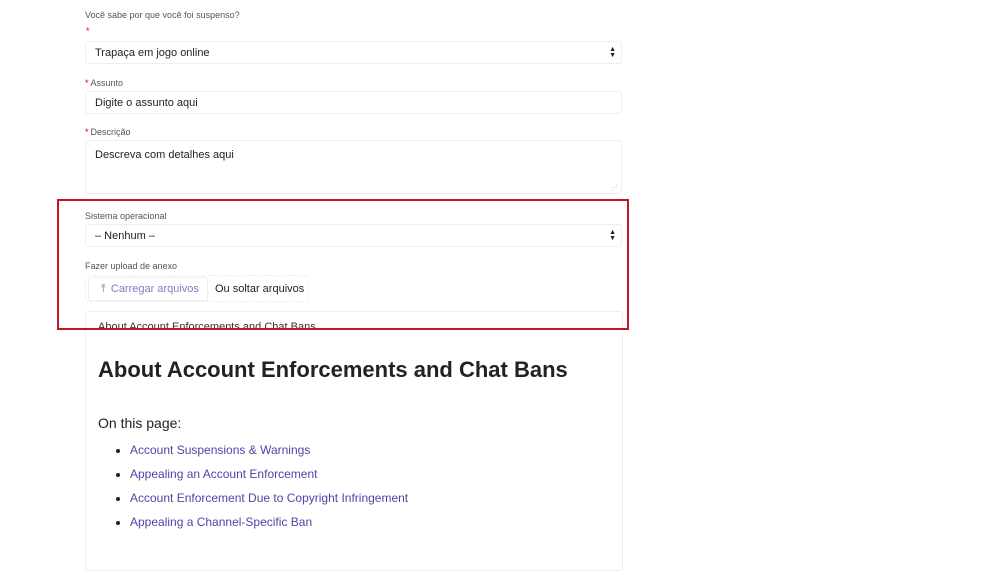  What do you see at coordinates (333, 369) in the screenshot?
I see `article-title: About Account Enforcements and Chat Bans` at bounding box center [333, 369].